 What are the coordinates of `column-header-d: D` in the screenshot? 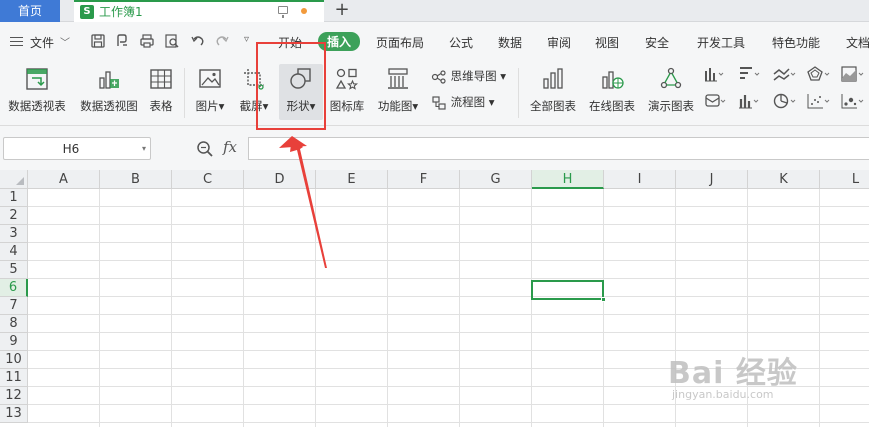 It's located at (280, 179).